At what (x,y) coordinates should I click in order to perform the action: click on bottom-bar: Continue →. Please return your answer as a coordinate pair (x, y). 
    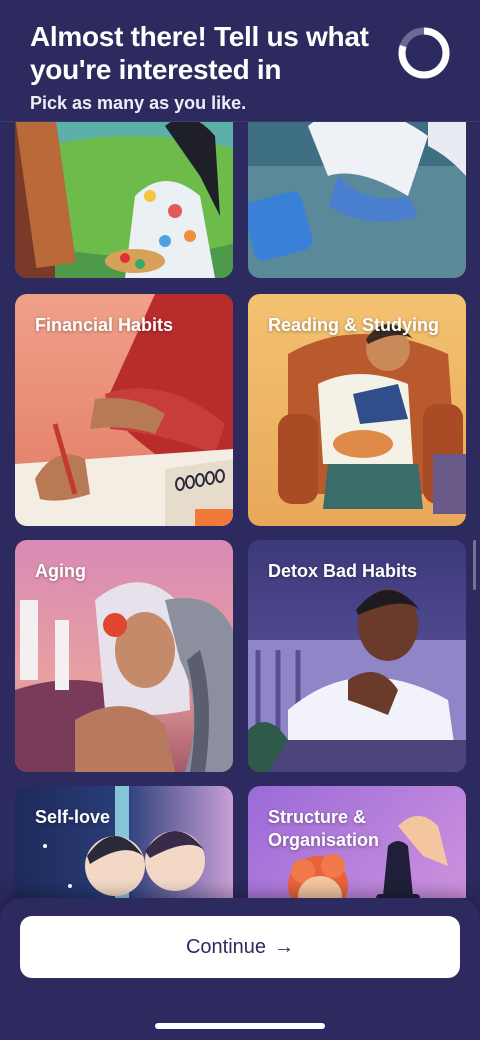
    Looking at the image, I should click on (240, 969).